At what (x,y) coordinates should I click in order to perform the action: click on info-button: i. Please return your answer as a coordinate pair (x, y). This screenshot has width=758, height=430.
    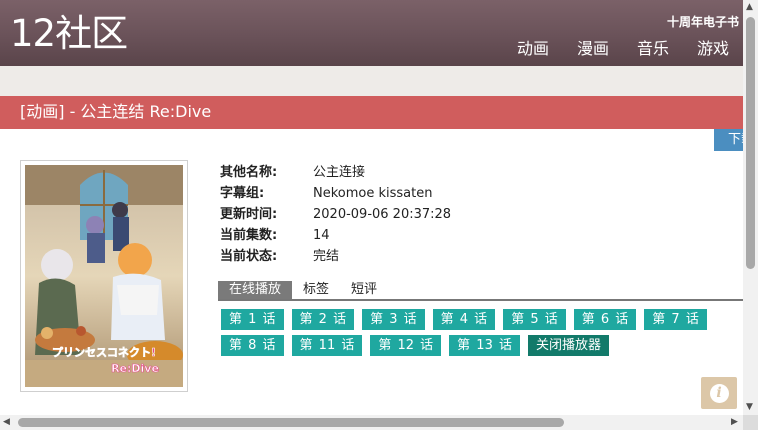
    Looking at the image, I should click on (719, 393).